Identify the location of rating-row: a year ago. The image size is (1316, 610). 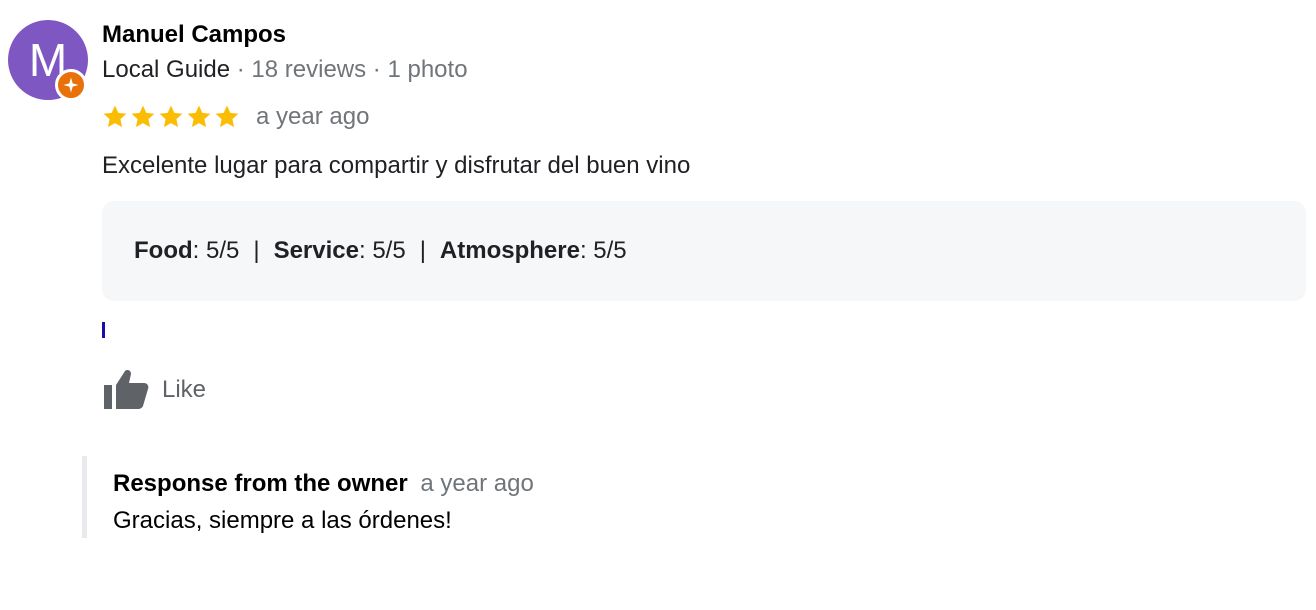
(235, 117).